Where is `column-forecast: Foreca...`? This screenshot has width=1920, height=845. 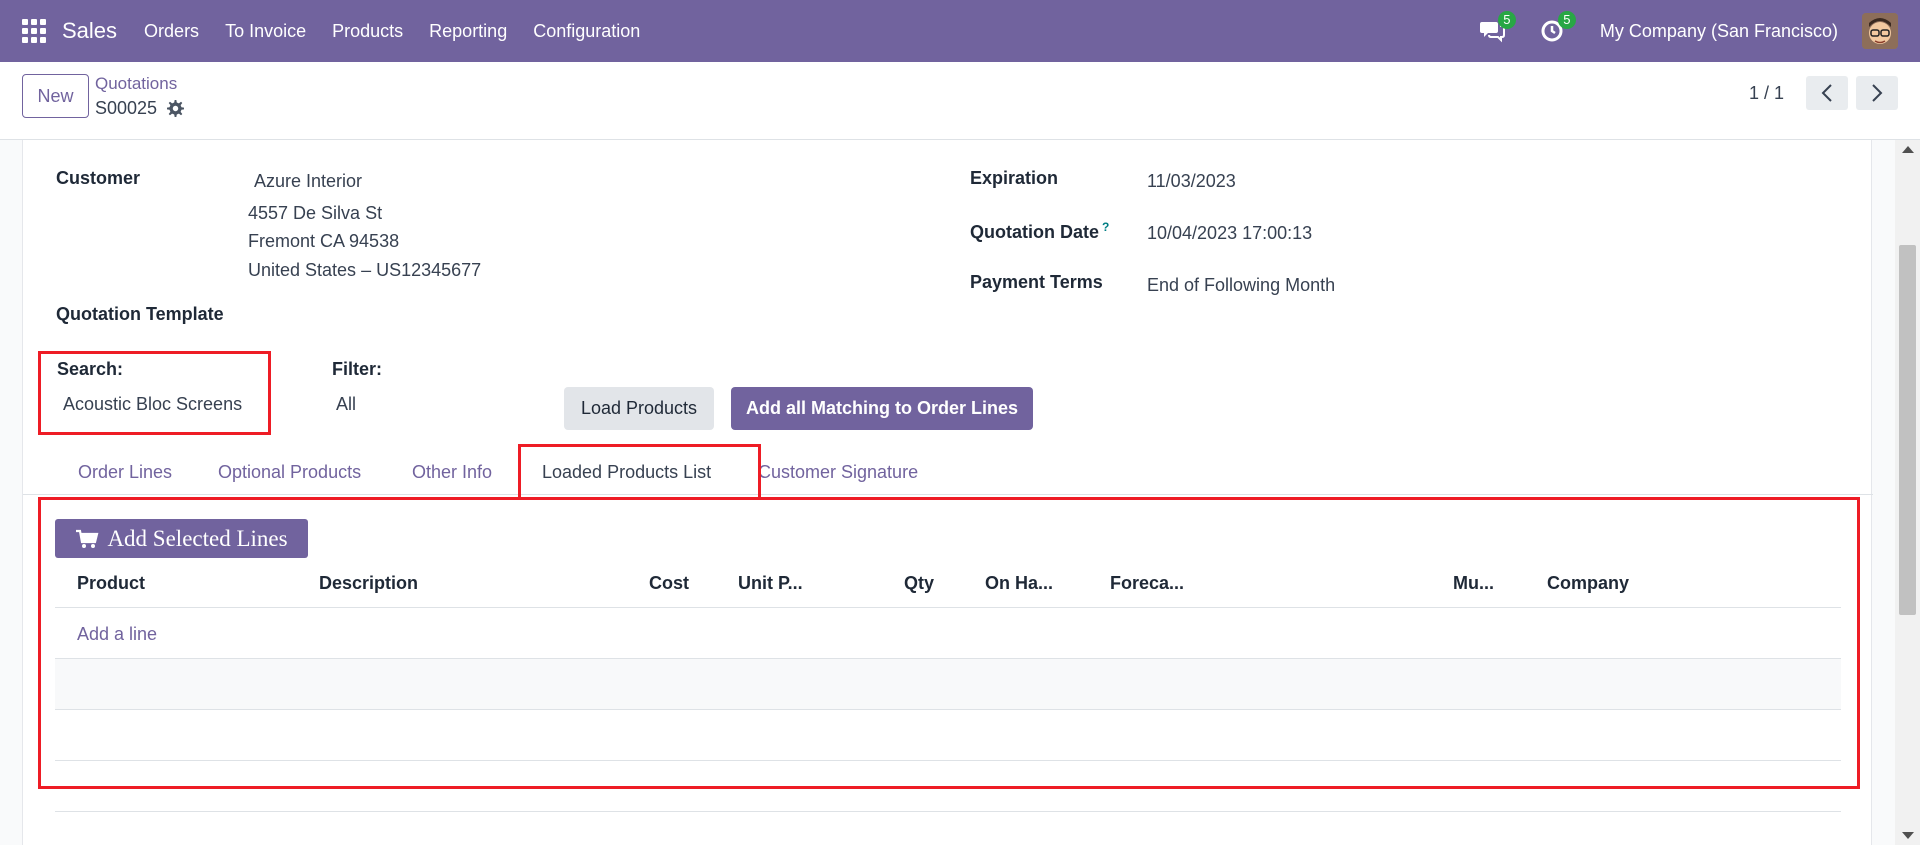 column-forecast: Foreca... is located at coordinates (1147, 583).